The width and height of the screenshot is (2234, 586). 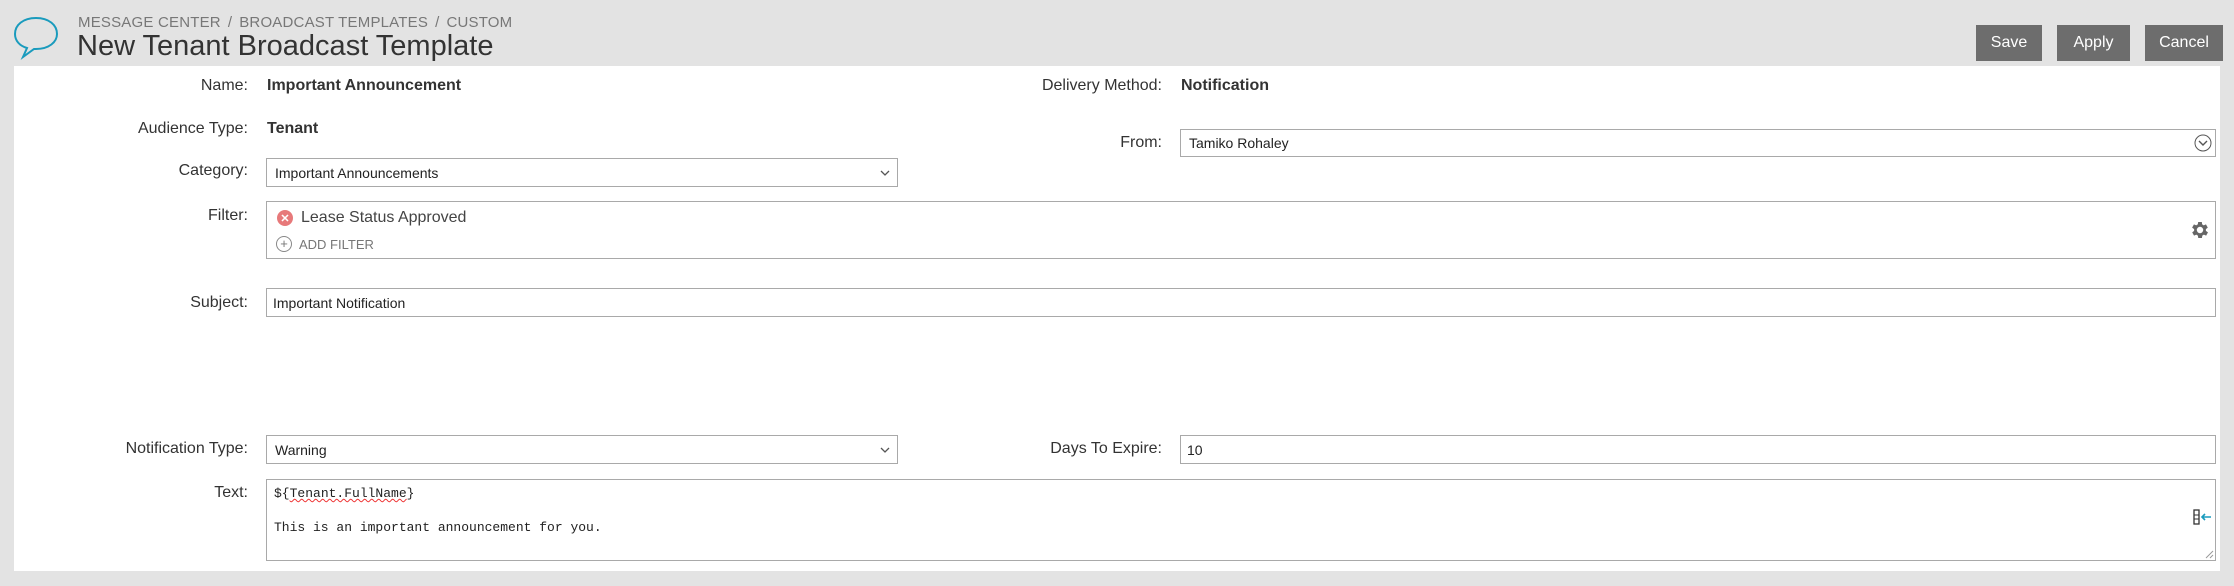 What do you see at coordinates (1241, 302) in the screenshot?
I see `subject-input: Important Notification` at bounding box center [1241, 302].